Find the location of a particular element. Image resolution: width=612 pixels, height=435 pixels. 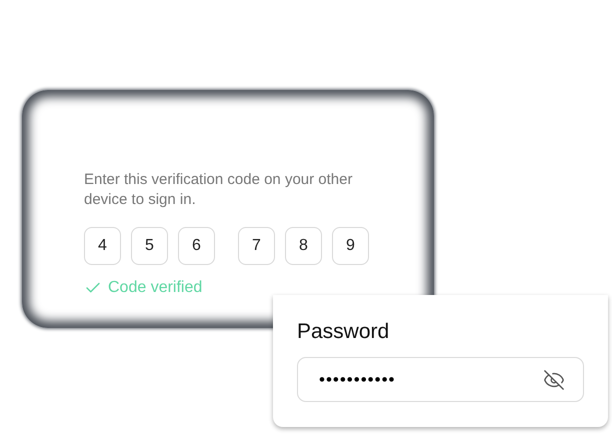

code-digit: 9 is located at coordinates (350, 246).